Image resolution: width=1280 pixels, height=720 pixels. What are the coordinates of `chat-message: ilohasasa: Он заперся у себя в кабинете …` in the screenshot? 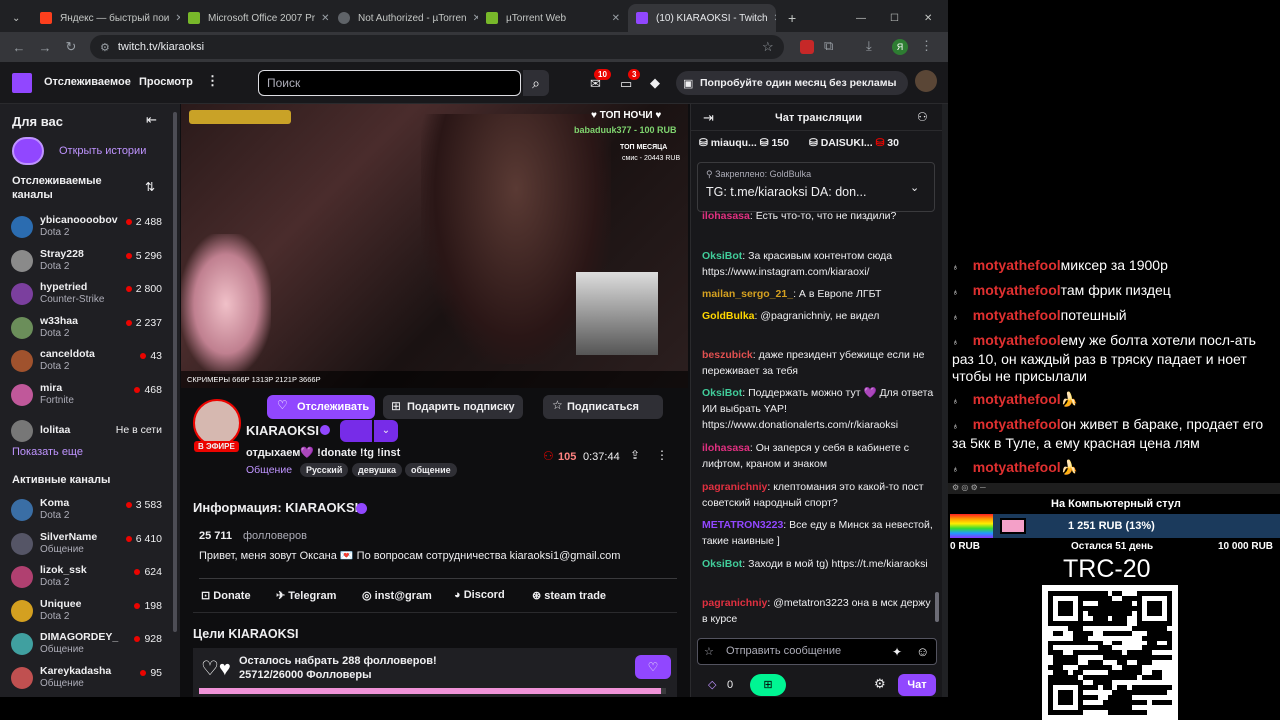 It's located at (818, 456).